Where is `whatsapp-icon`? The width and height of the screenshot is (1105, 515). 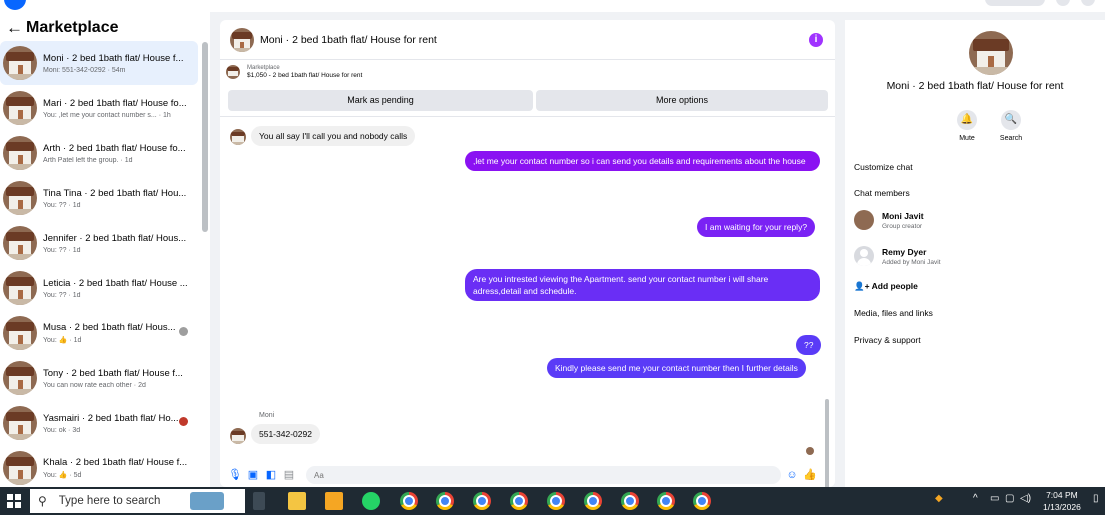
whatsapp-icon is located at coordinates (371, 501).